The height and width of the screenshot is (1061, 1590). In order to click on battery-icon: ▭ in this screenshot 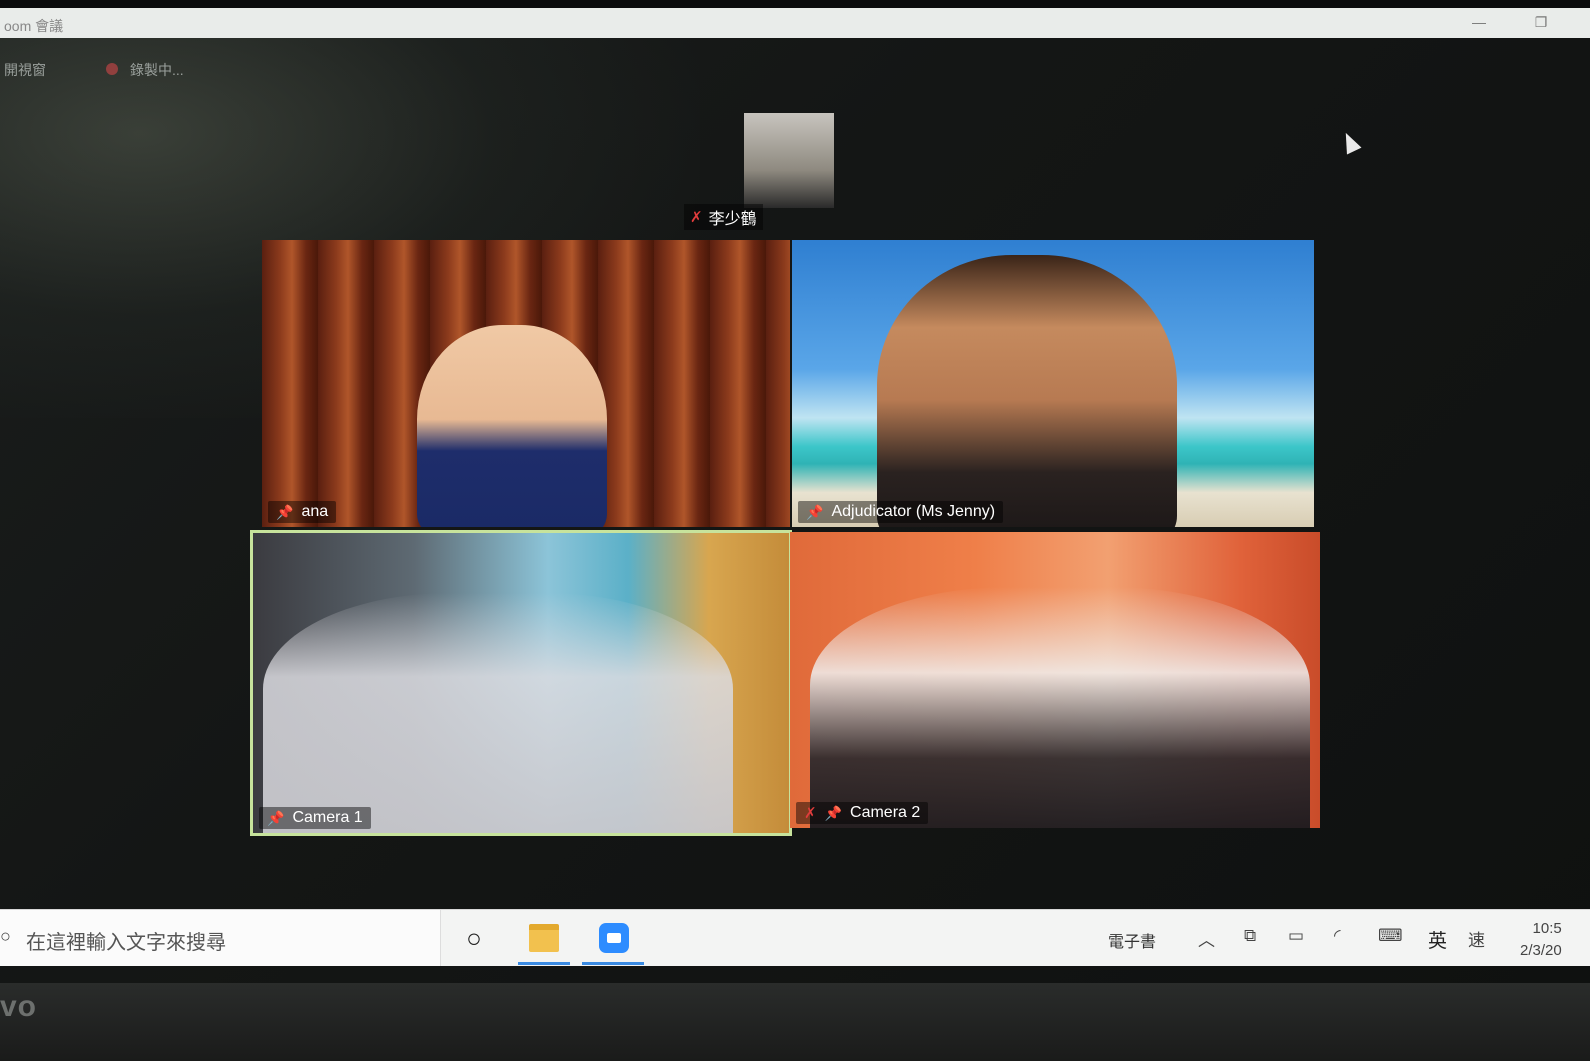, I will do `click(1296, 936)`.